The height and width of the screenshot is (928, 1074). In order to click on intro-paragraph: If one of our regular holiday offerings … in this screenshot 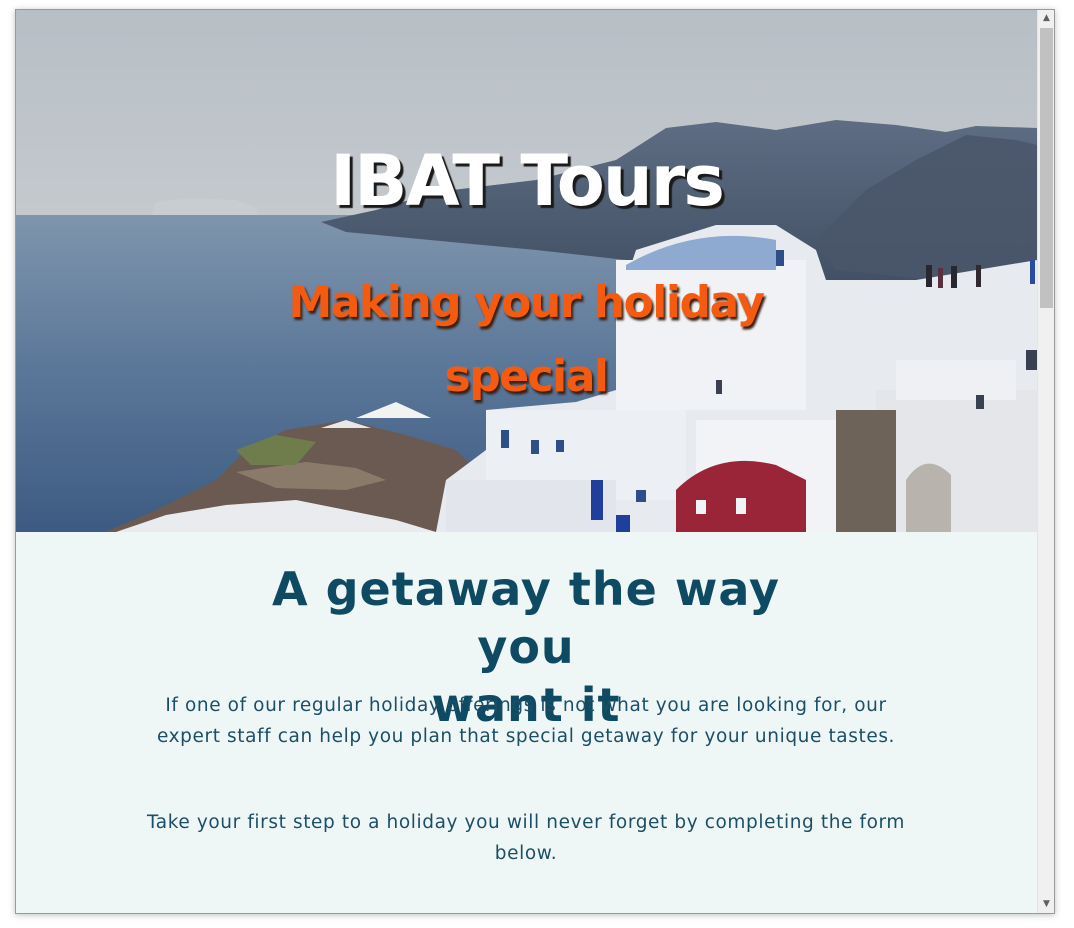, I will do `click(526, 721)`.